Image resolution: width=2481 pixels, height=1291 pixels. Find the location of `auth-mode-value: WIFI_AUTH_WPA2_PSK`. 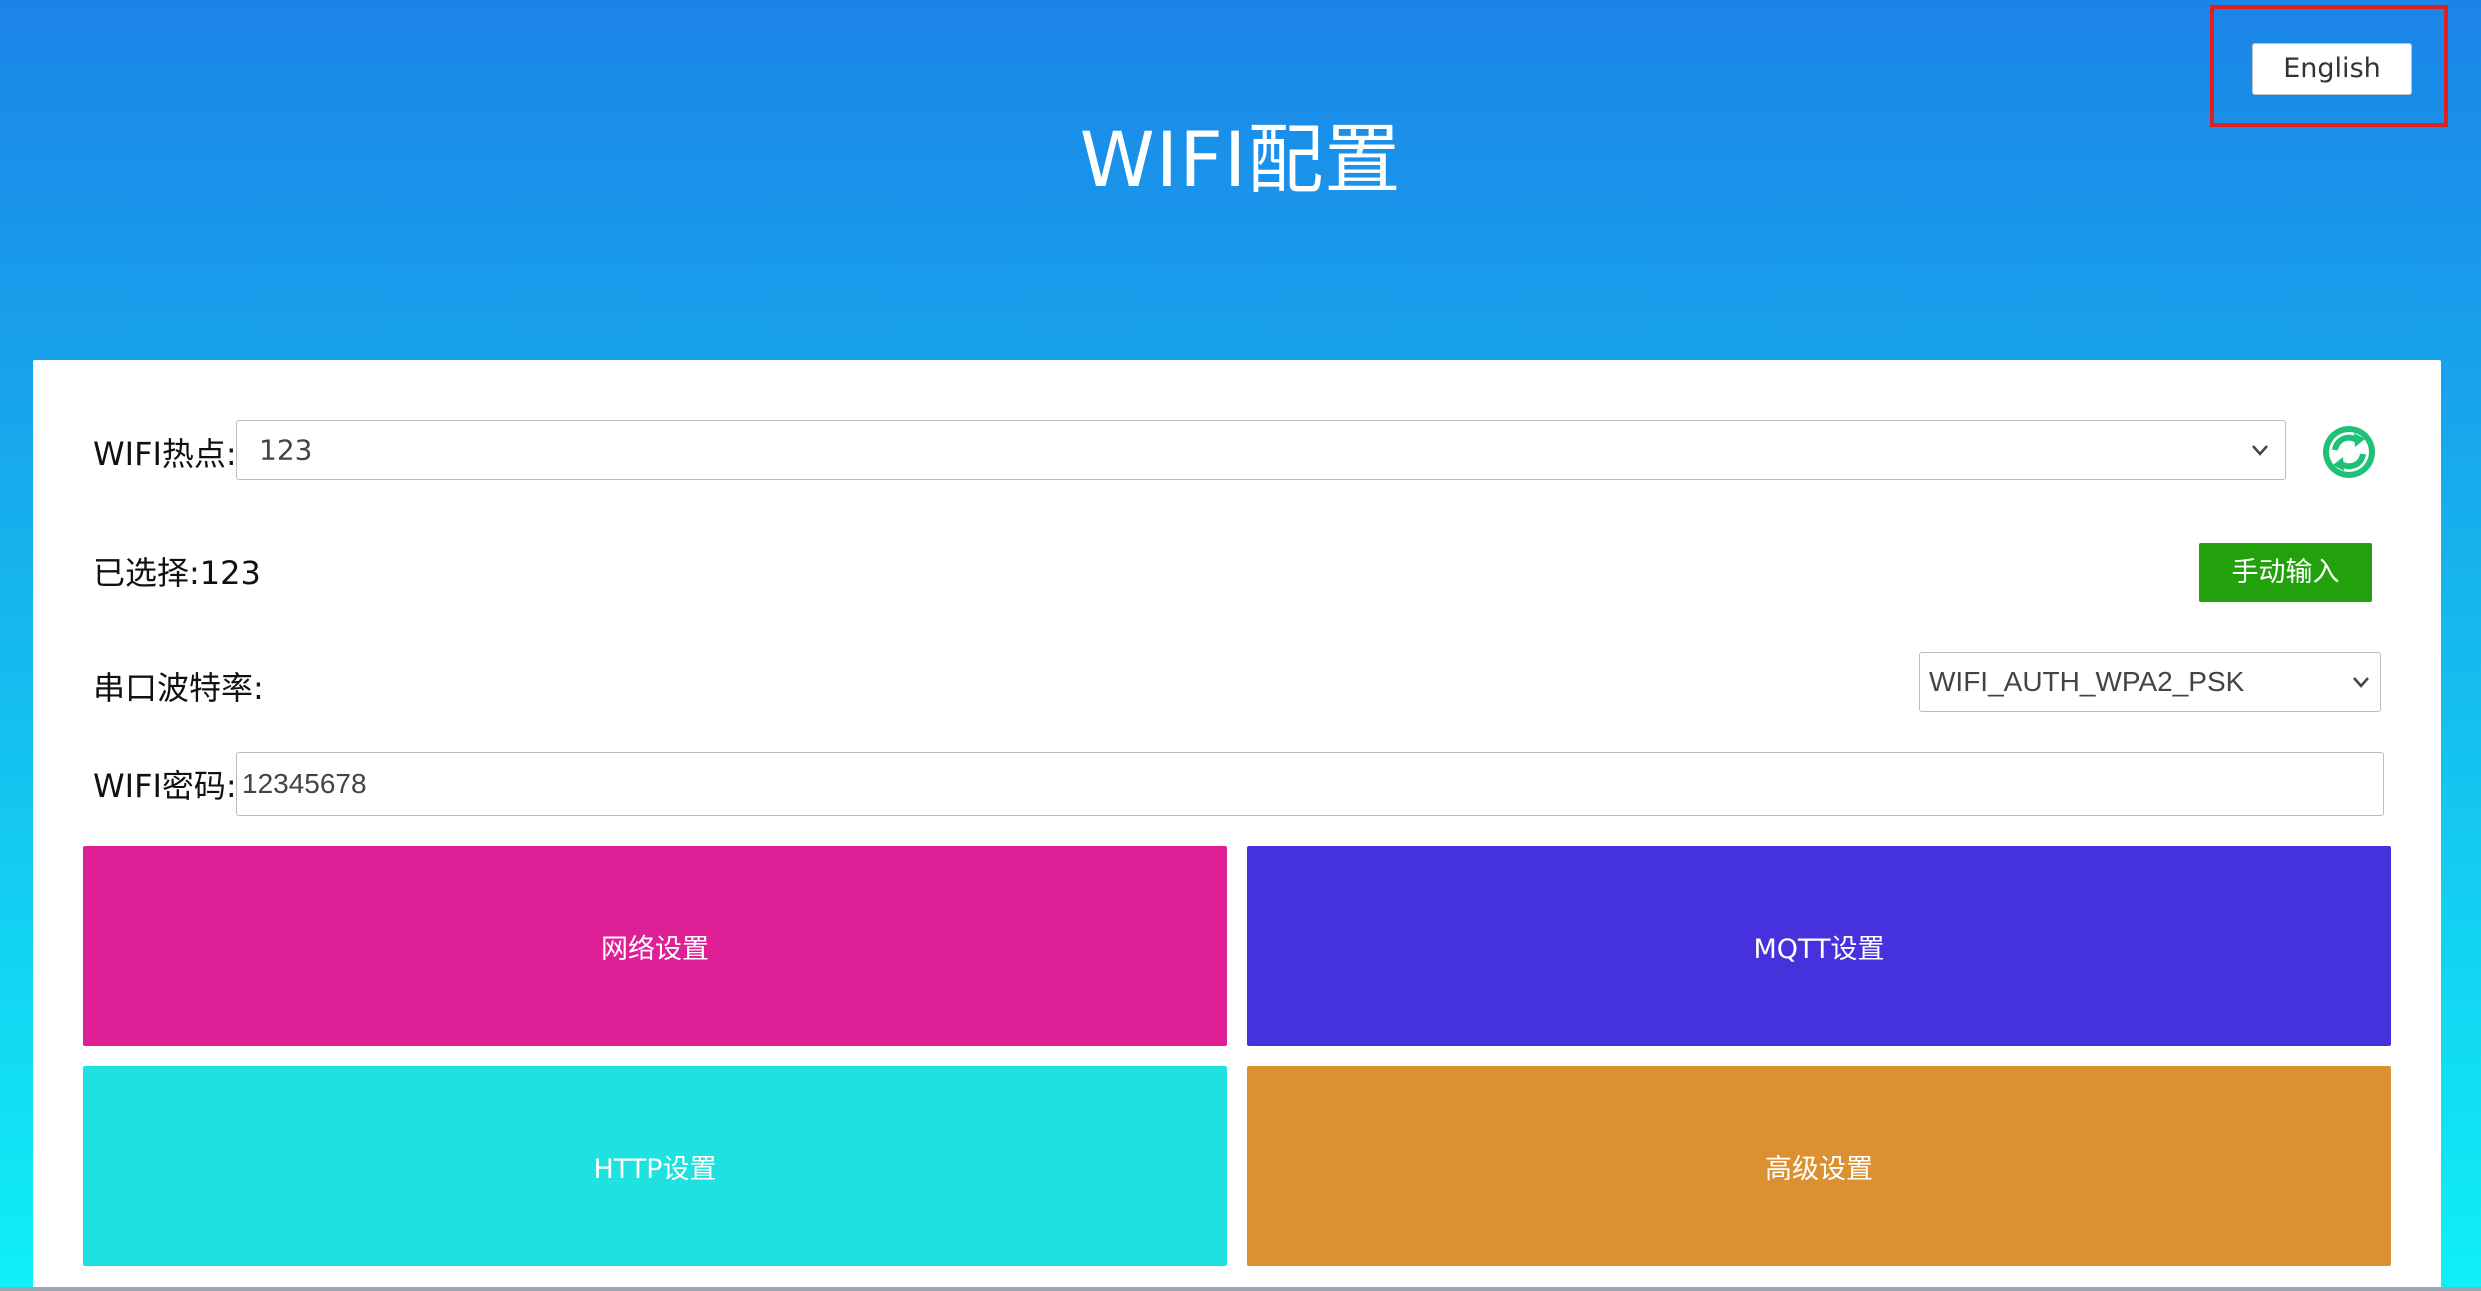

auth-mode-value: WIFI_AUTH_WPA2_PSK is located at coordinates (2087, 681).